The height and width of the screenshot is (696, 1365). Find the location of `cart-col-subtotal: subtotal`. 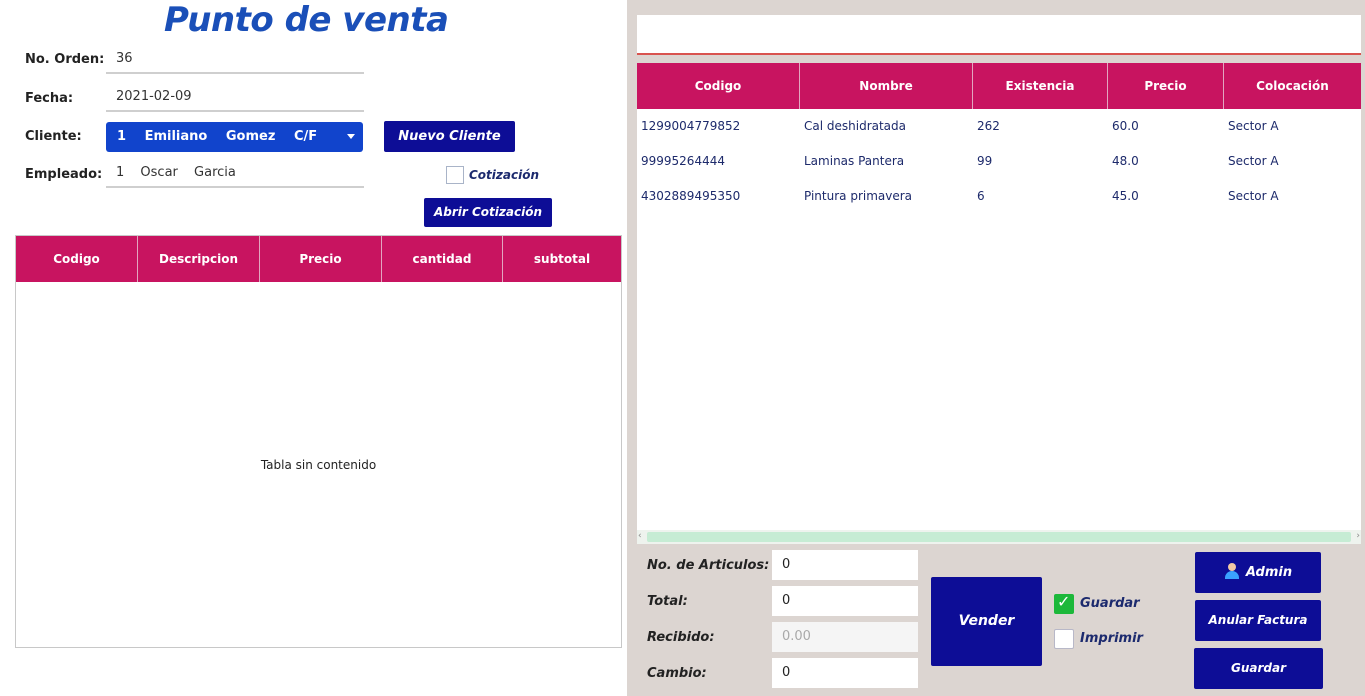

cart-col-subtotal: subtotal is located at coordinates (562, 259).